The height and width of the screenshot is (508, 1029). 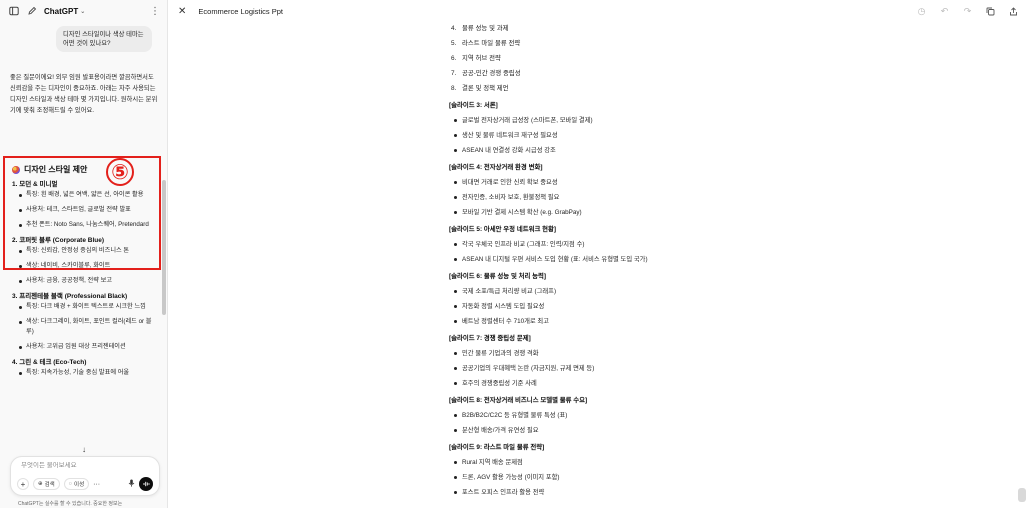 I want to click on slide-bullet: B2B/B2C/C2C 등 유형별 물류 특성 (표), so click(x=616, y=415).